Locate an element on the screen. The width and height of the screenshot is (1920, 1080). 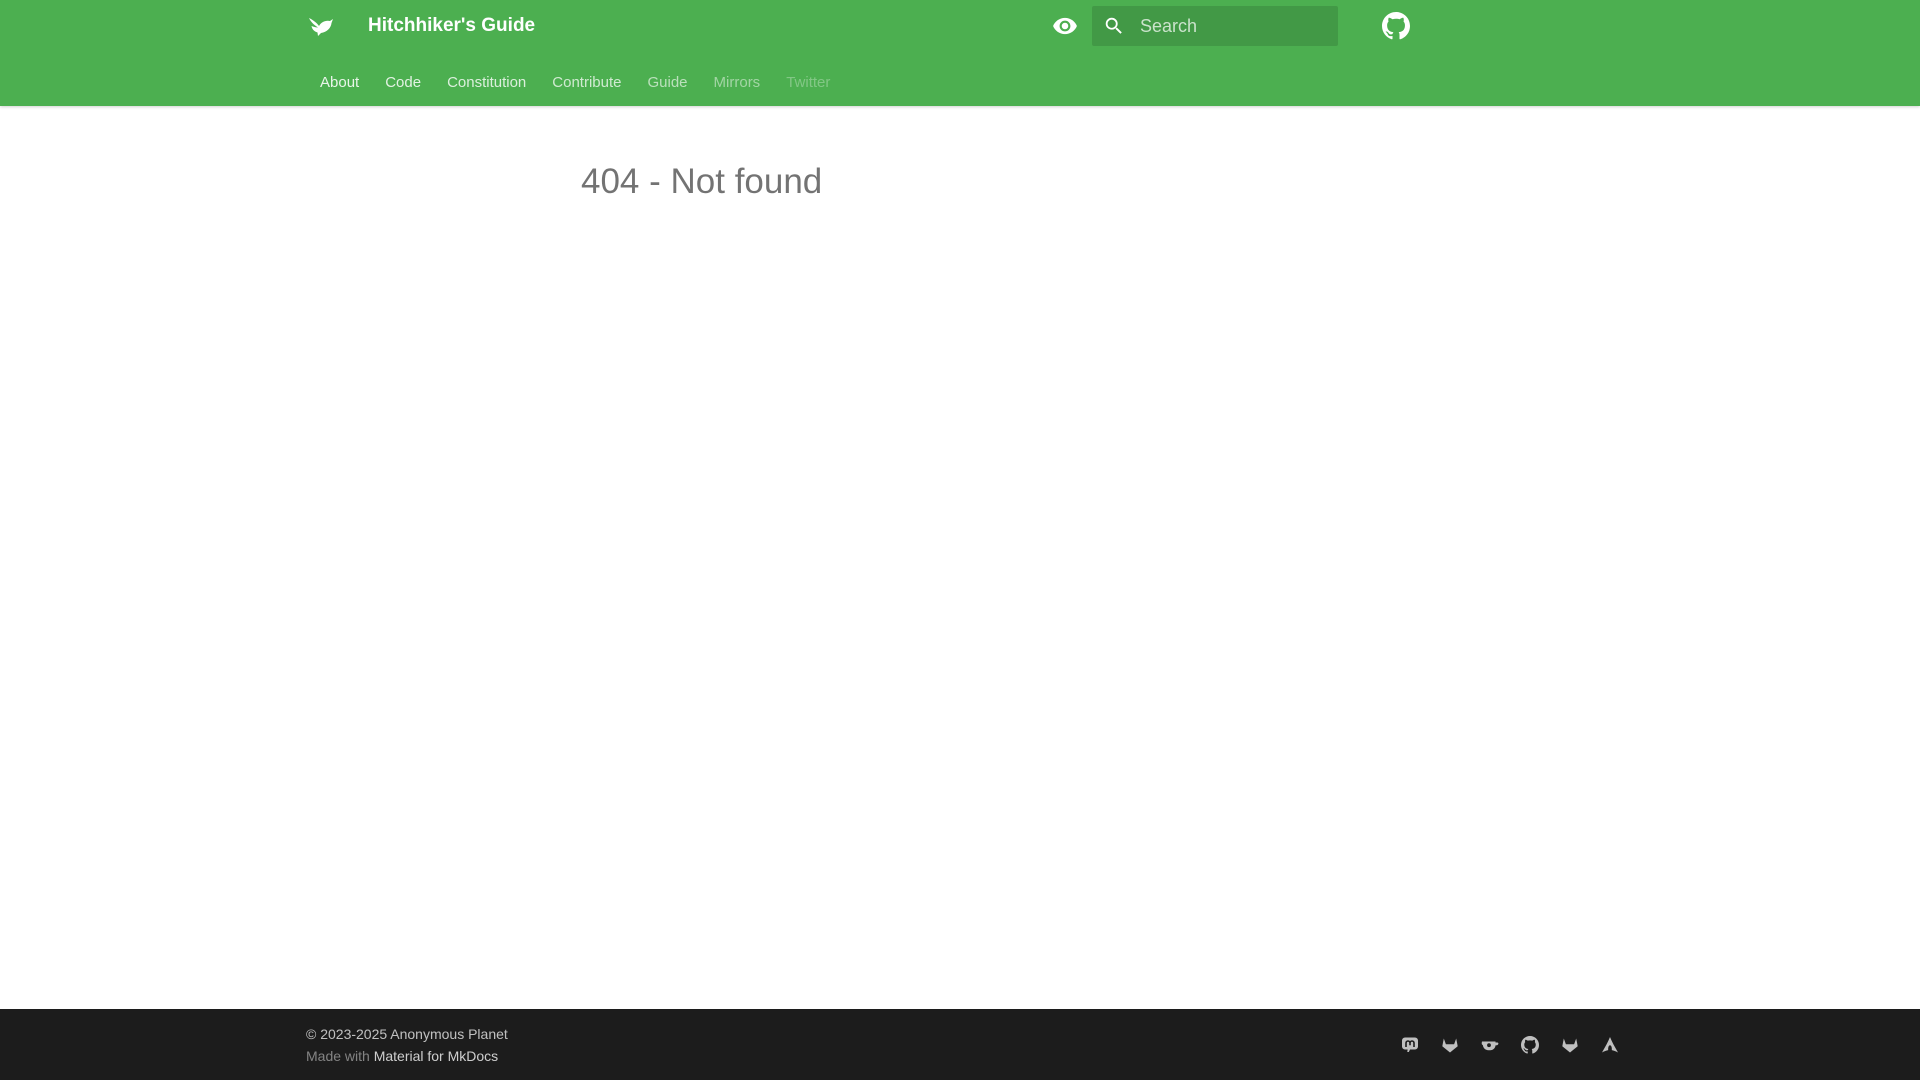
search-input is located at coordinates (1235, 26).